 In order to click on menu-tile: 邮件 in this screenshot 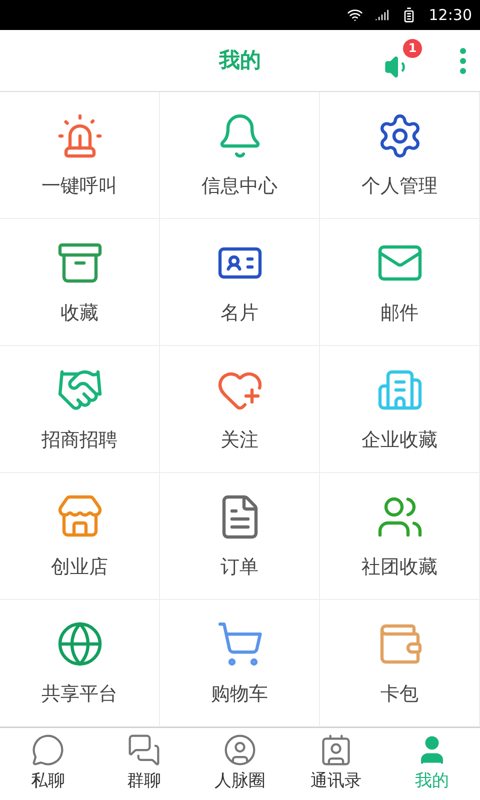, I will do `click(400, 282)`.